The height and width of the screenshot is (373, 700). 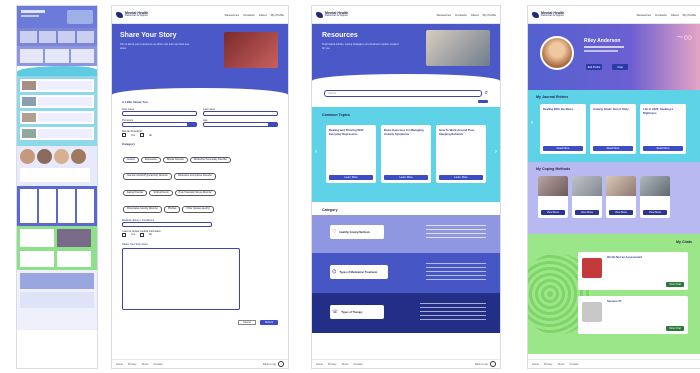 What do you see at coordinates (211, 160) in the screenshot?
I see `chip-bpd: Borderline Personality Disorder` at bounding box center [211, 160].